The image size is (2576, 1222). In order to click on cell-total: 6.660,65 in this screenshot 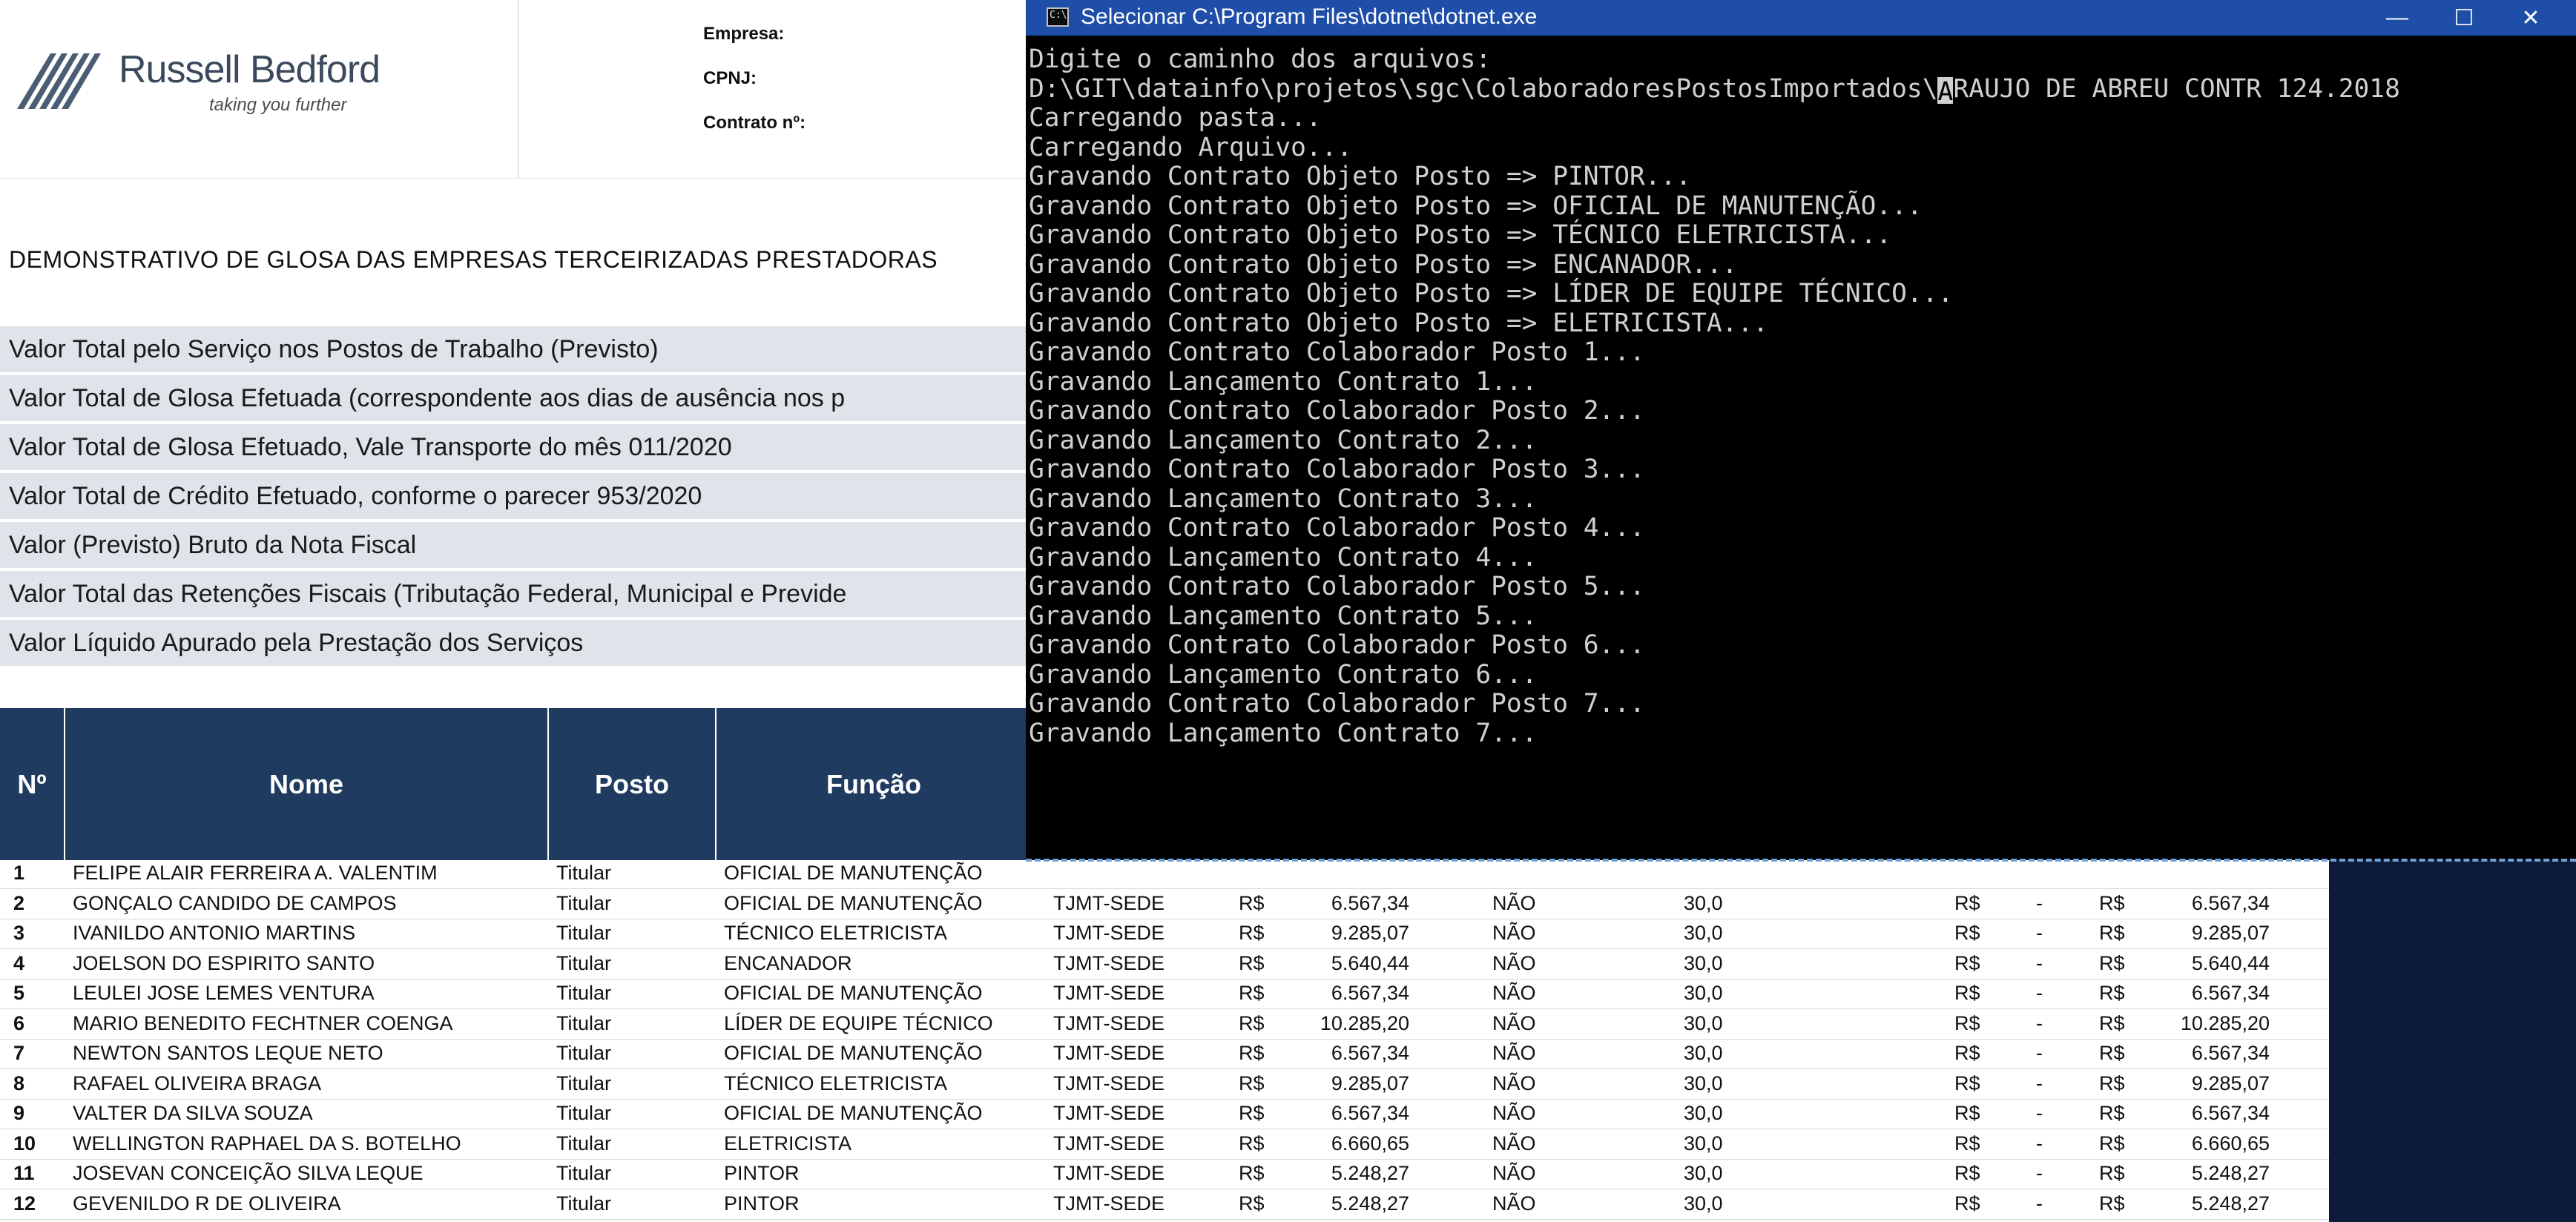, I will do `click(2207, 1143)`.